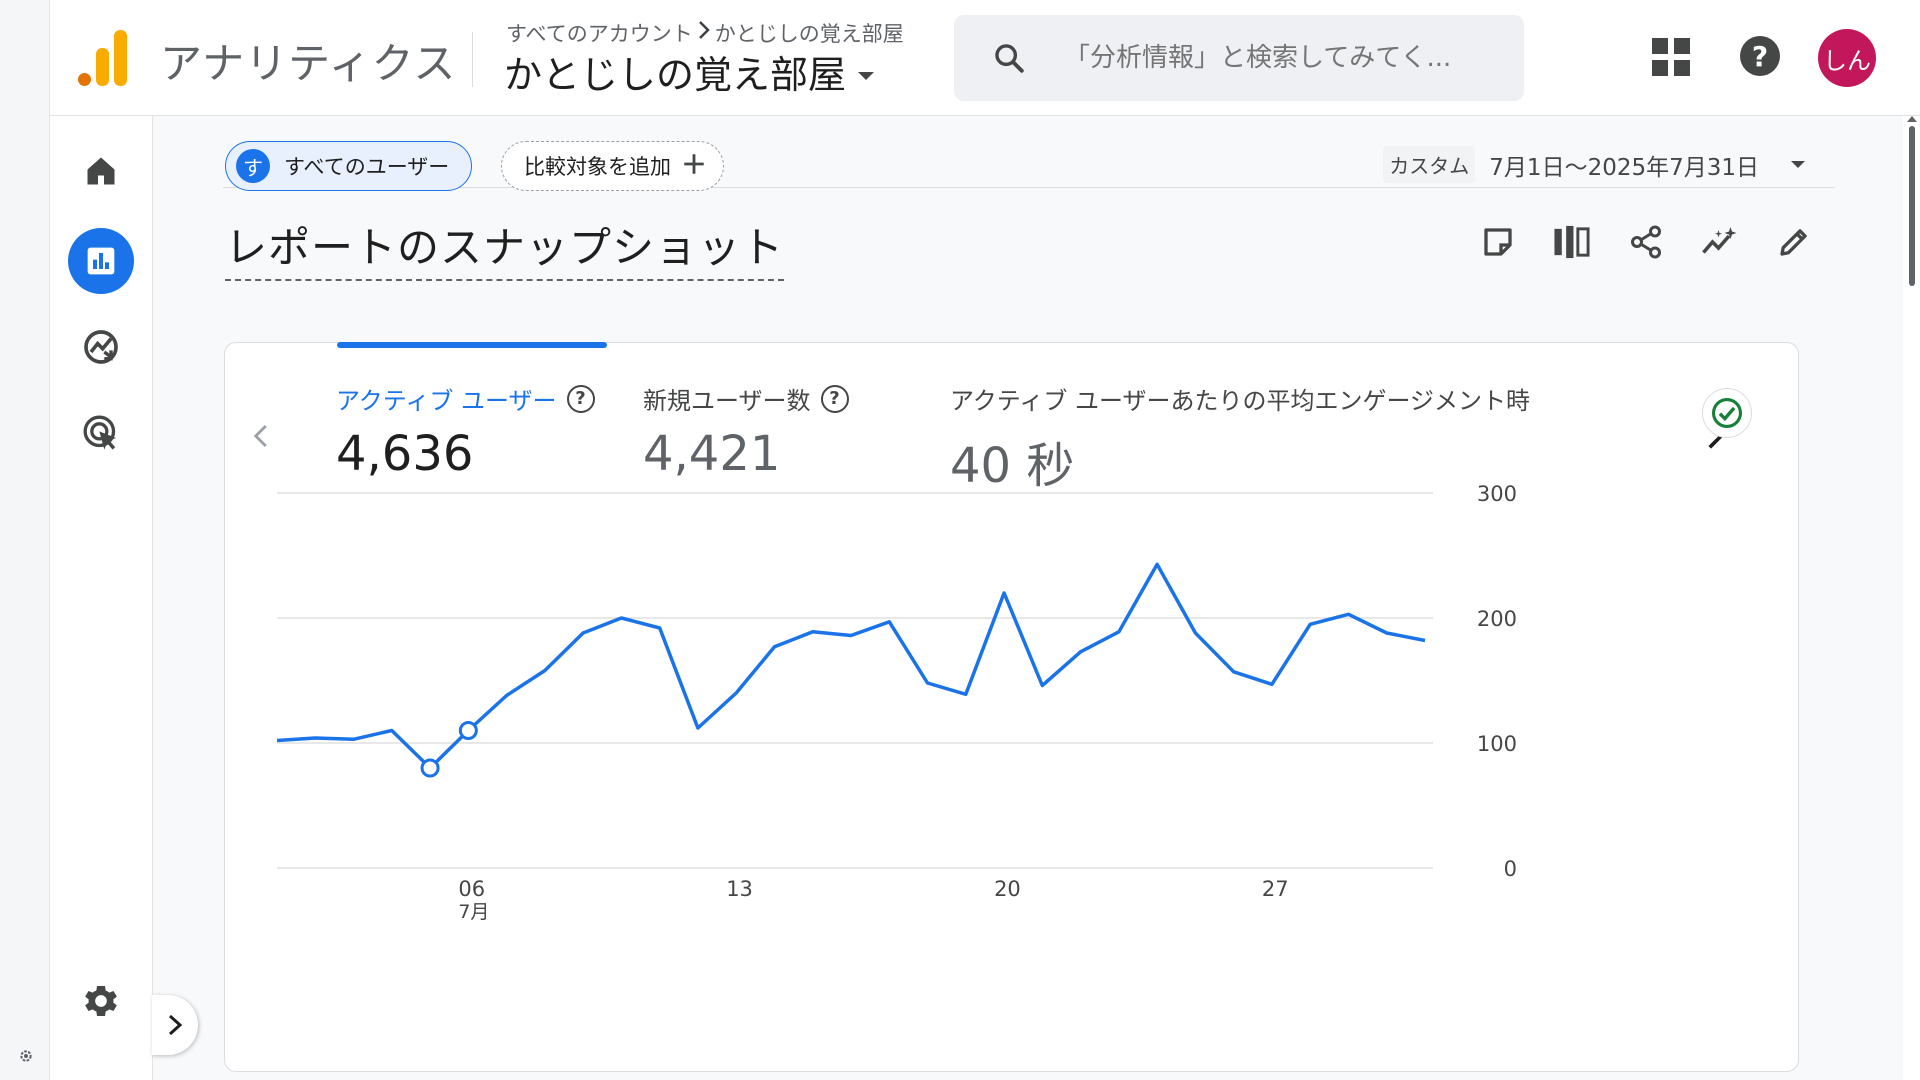 This screenshot has width=1920, height=1080. Describe the element at coordinates (1720, 242) in the screenshot. I see `insights-icon` at that location.